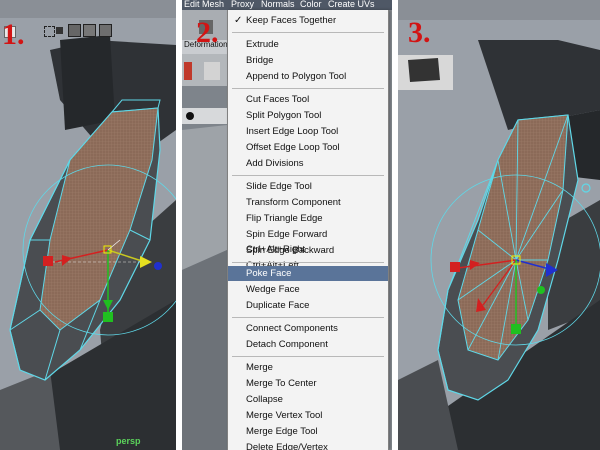  What do you see at coordinates (308, 305) in the screenshot?
I see `menu-item-duplicate-face: Duplicate Face` at bounding box center [308, 305].